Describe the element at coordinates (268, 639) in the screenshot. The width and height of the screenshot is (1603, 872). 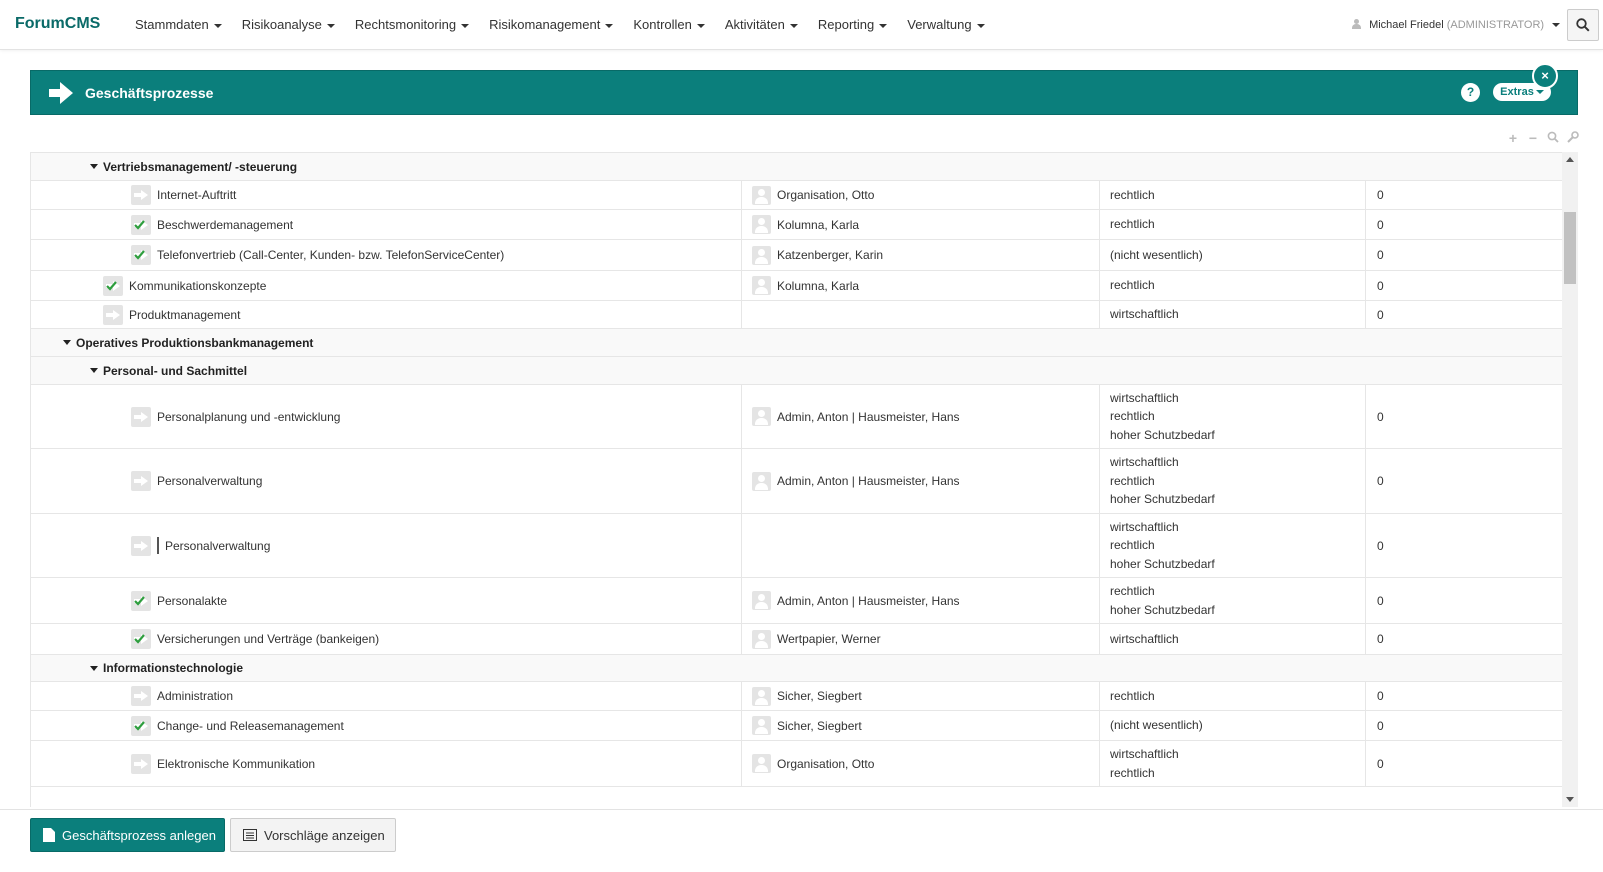
I see `process-label: Versicherungen und Verträge (bankeigen)` at that location.